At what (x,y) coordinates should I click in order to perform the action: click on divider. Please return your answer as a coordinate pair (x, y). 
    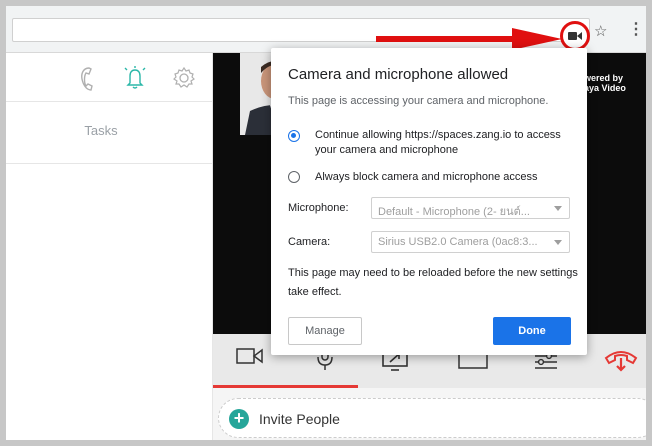
    Looking at the image, I should click on (109, 163).